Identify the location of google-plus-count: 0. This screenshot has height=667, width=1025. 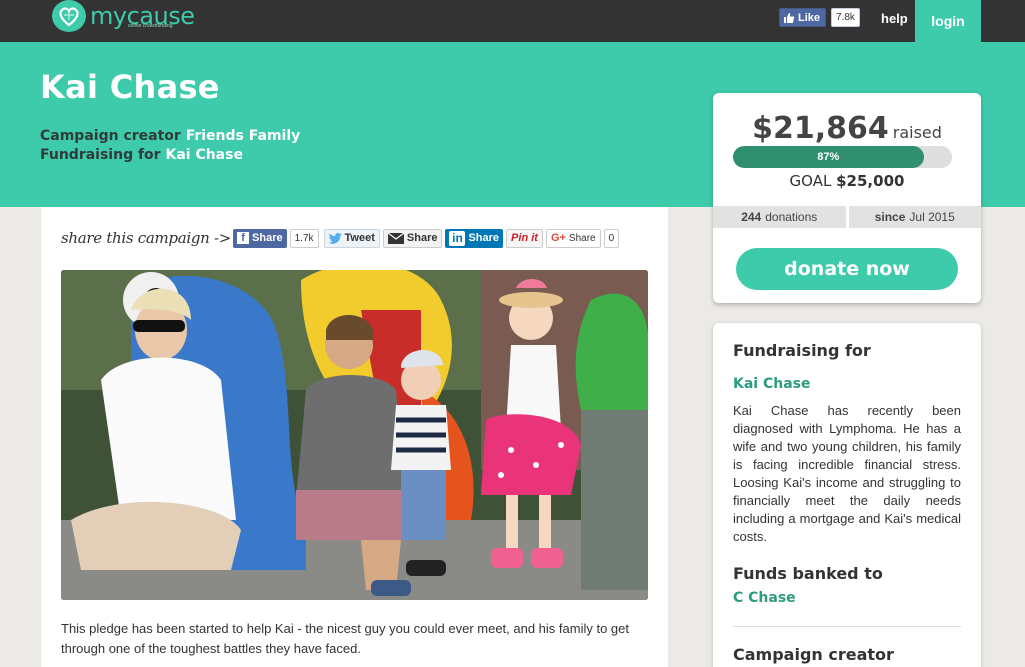
(611, 238).